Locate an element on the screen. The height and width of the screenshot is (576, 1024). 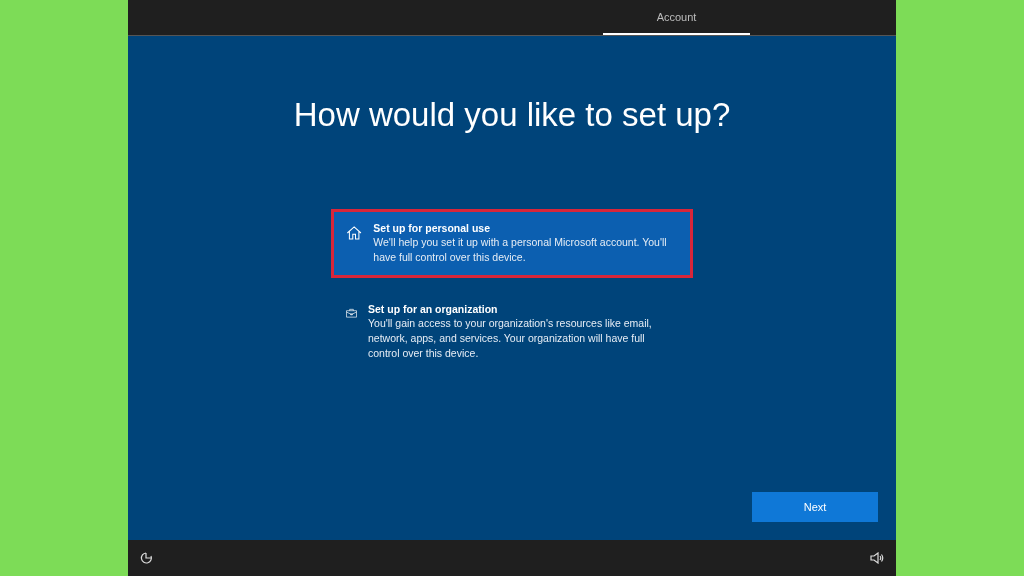
option-description: We'll help you set it up with a personal Microsoft account. You'll have full control over this device. is located at coordinates (520, 250).